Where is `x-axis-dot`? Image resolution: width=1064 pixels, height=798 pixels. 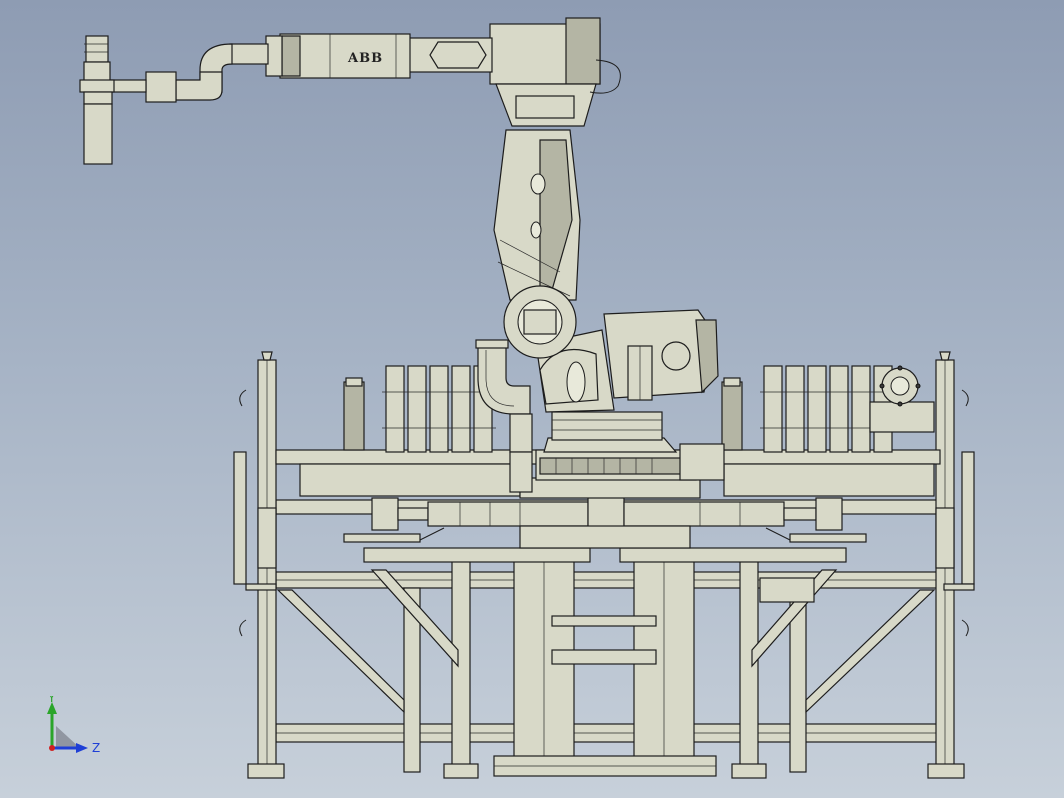
x-axis-dot is located at coordinates (52, 748).